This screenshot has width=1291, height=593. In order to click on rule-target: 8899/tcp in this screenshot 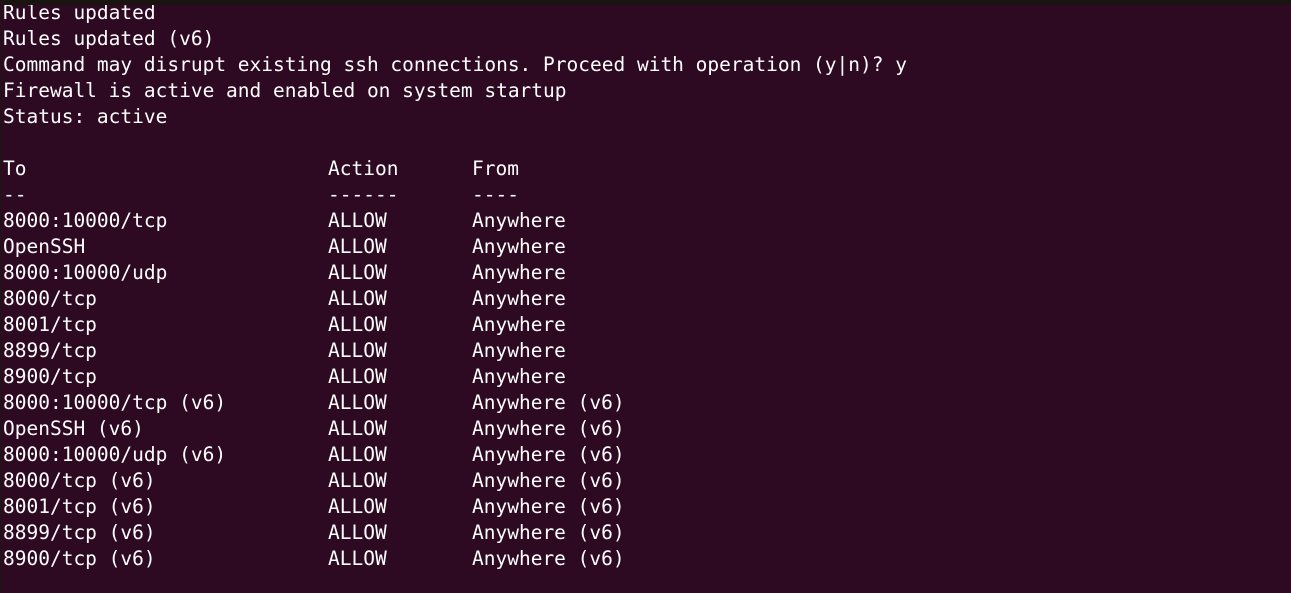, I will do `click(50, 350)`.